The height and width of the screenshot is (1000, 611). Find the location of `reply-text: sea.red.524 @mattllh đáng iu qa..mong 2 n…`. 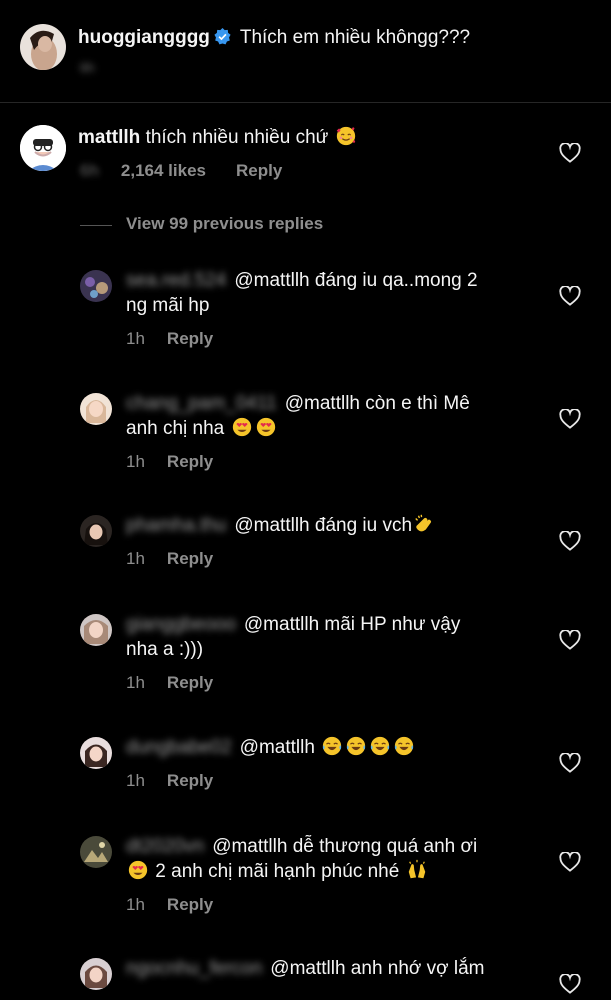

reply-text: sea.red.524 @mattllh đáng iu qa..mong 2 n… is located at coordinates (331, 293).